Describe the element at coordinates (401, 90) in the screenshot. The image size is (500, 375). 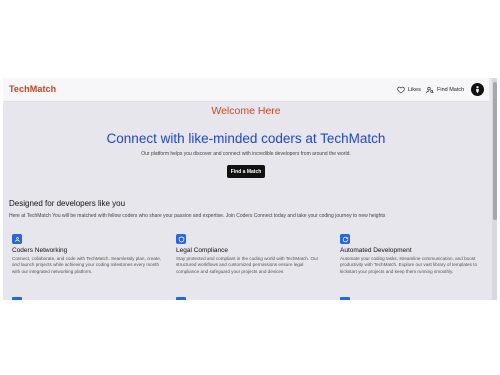
I see `heart-icon` at that location.